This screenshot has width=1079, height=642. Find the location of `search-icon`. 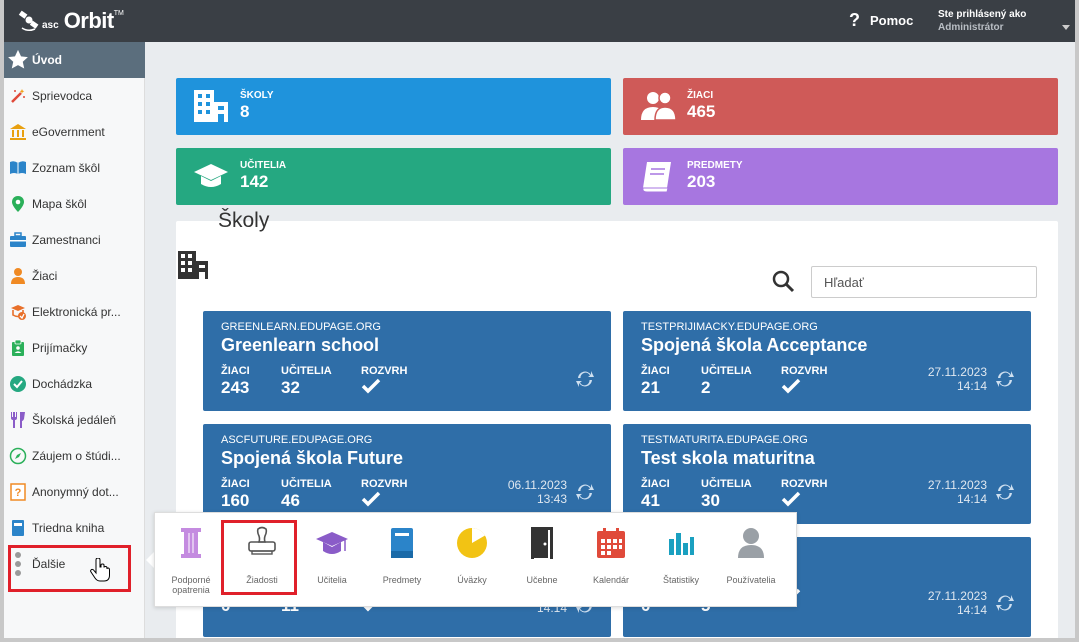

search-icon is located at coordinates (783, 283).